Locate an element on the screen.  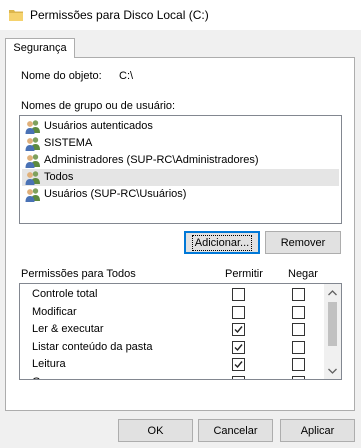
scroll-up-arrow-icon is located at coordinates (332, 292).